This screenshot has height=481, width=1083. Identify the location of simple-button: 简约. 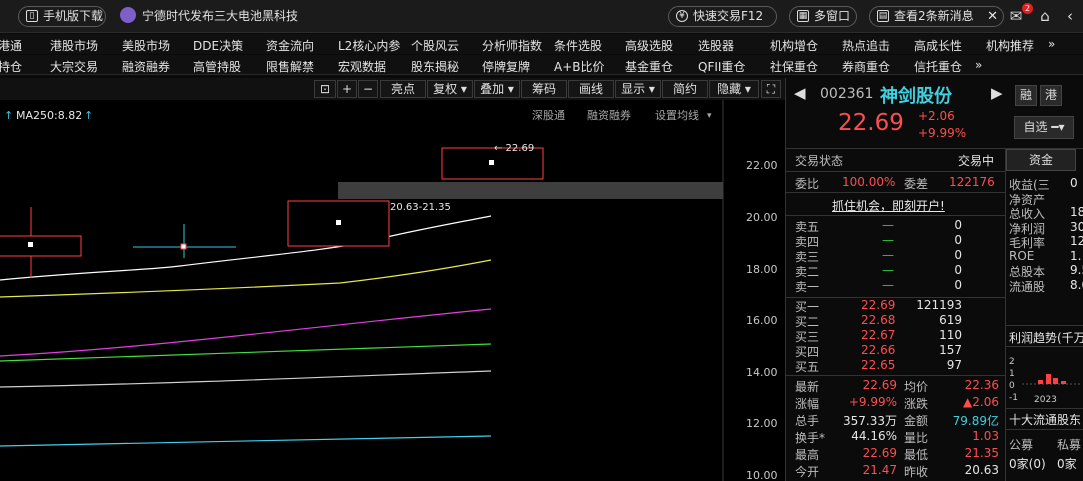
(685, 89).